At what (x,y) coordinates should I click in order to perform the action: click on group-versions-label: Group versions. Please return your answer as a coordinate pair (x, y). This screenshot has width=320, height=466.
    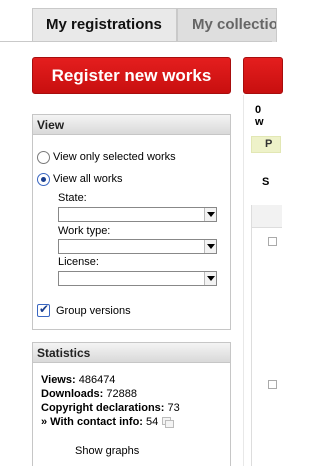
    Looking at the image, I should click on (93, 310).